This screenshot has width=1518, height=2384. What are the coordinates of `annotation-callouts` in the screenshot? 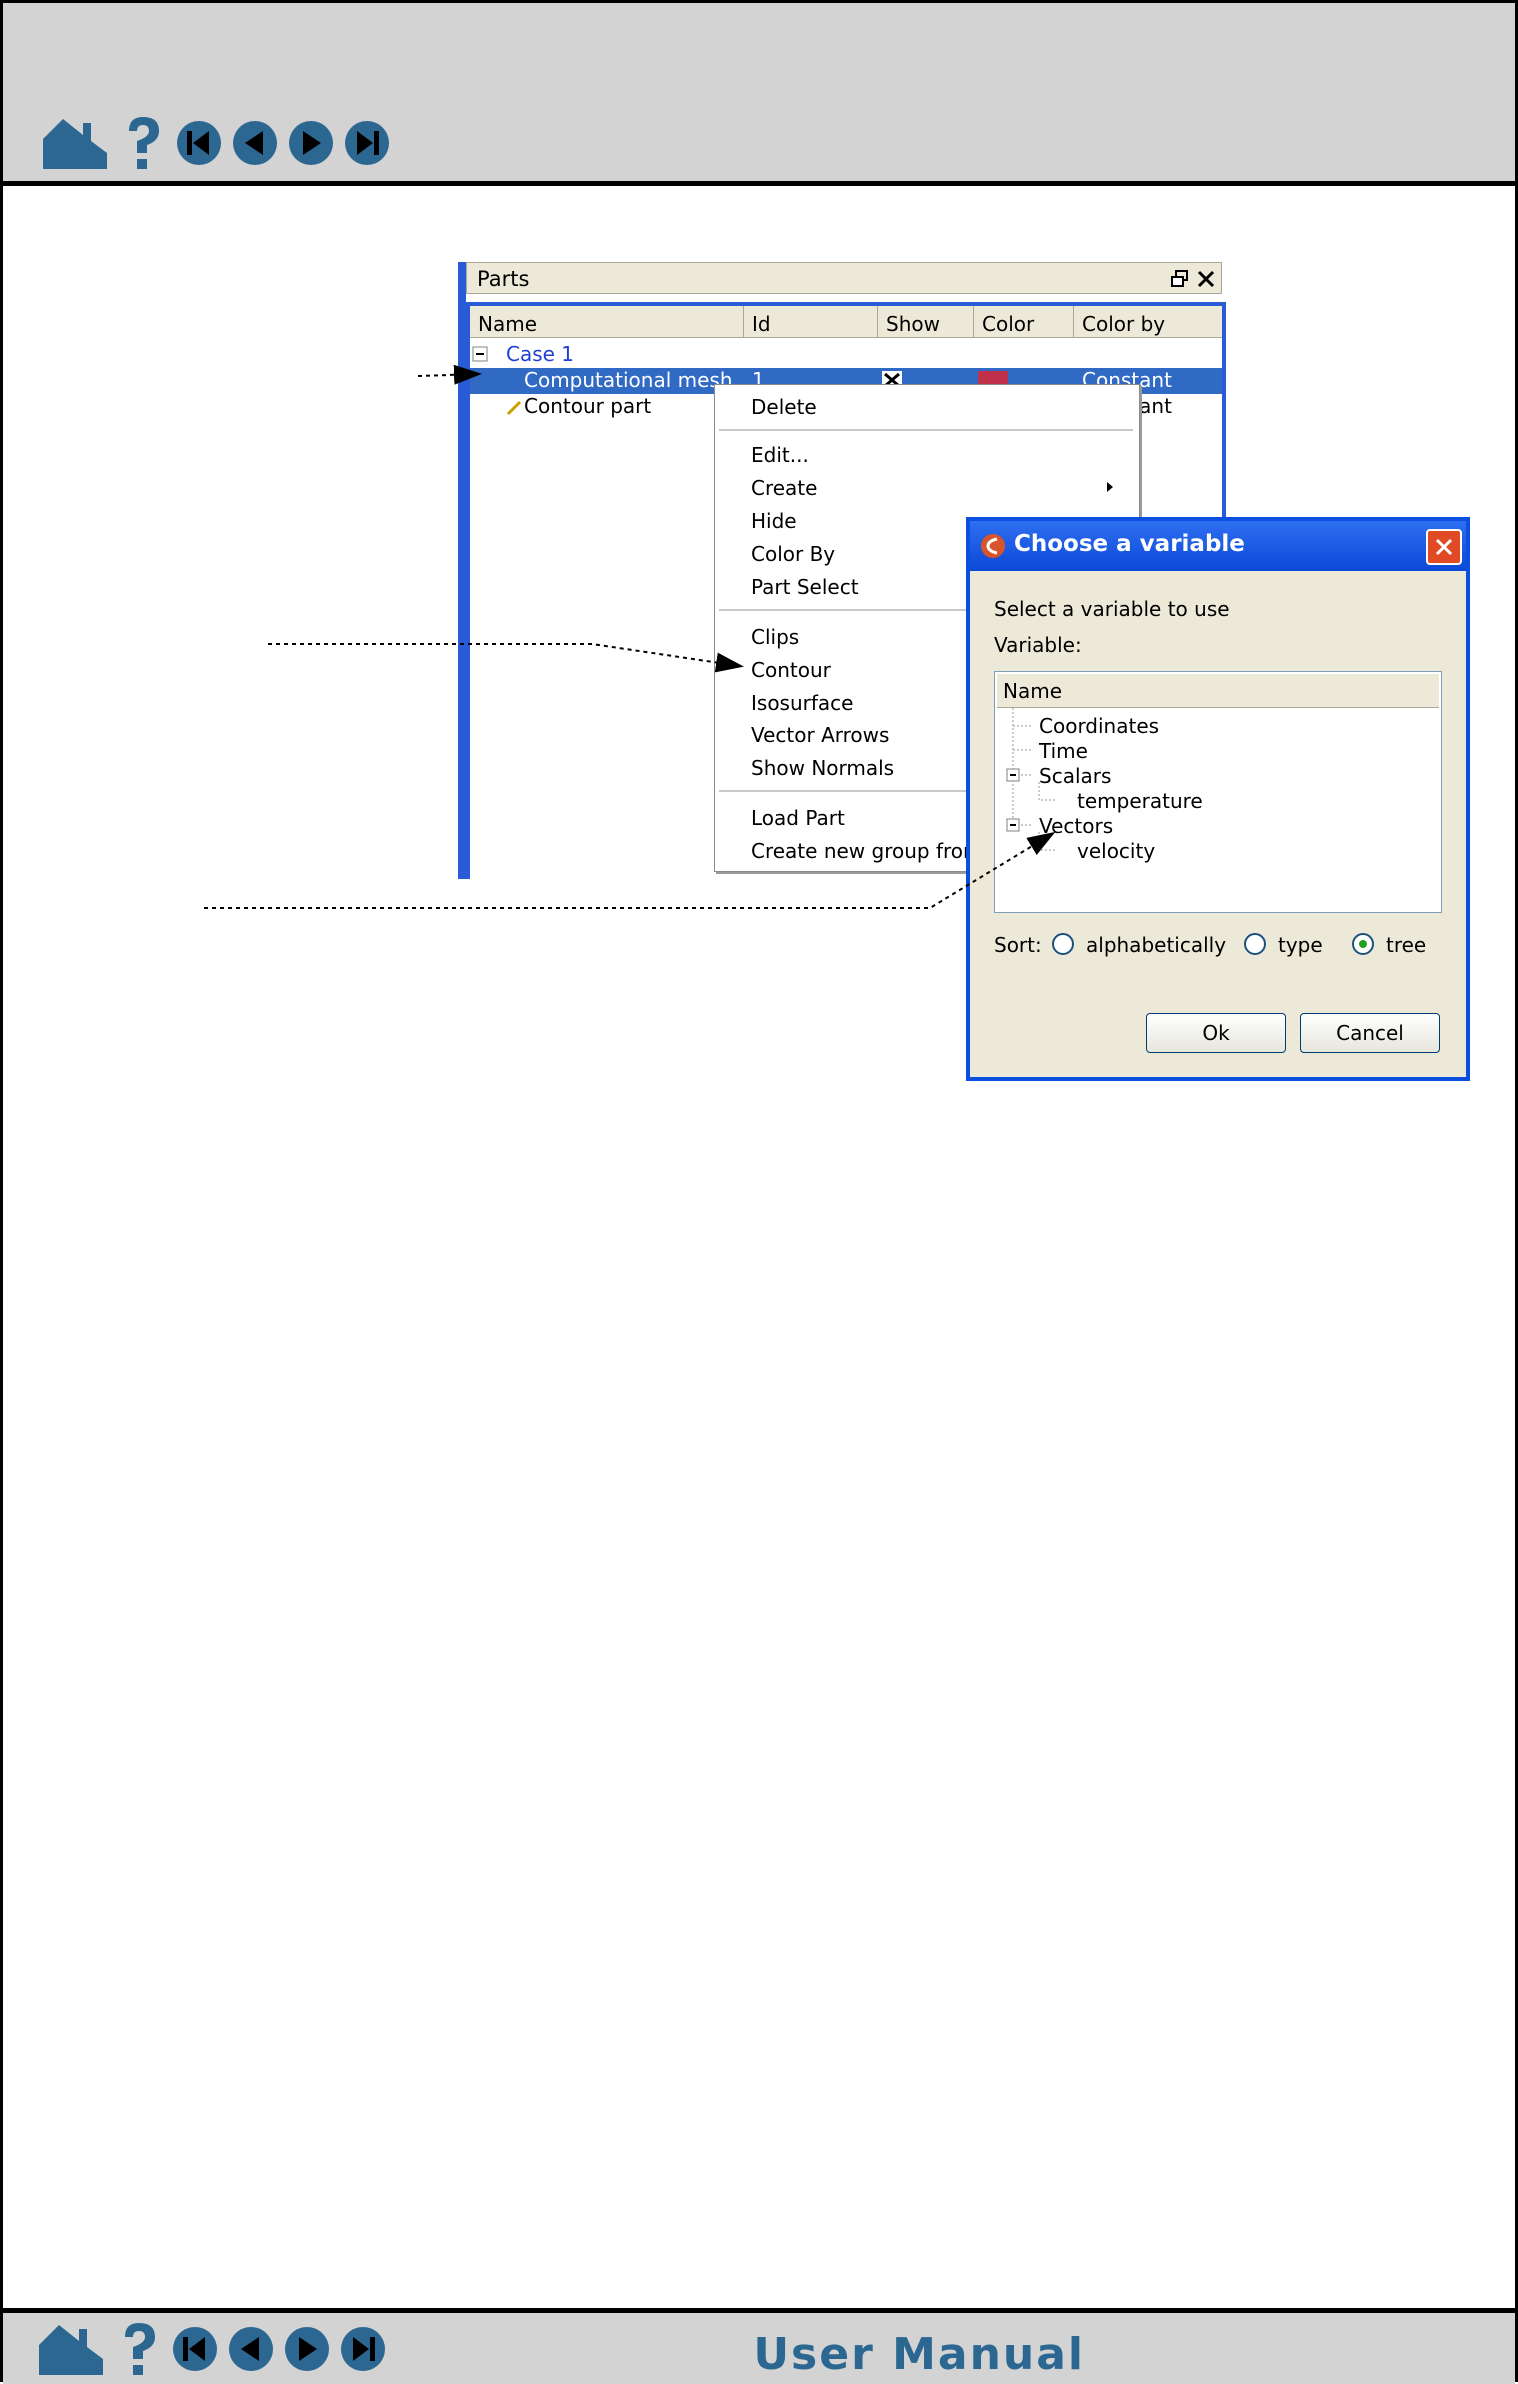 It's located at (630, 636).